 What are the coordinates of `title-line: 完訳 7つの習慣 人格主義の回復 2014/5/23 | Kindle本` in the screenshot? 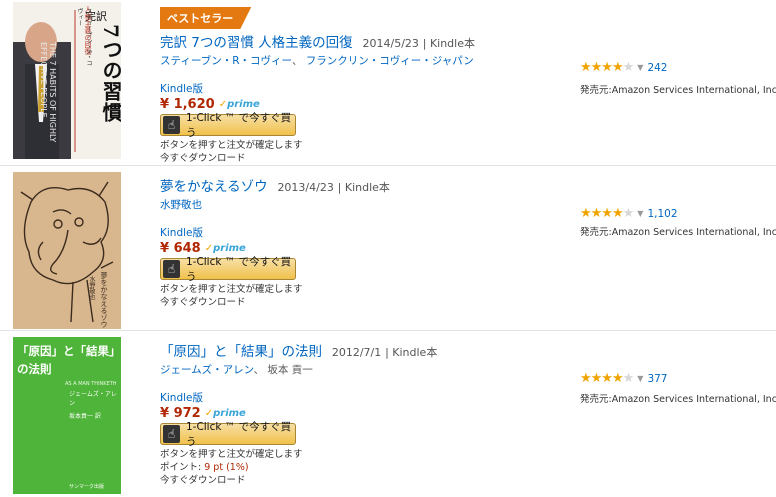 It's located at (317, 41).